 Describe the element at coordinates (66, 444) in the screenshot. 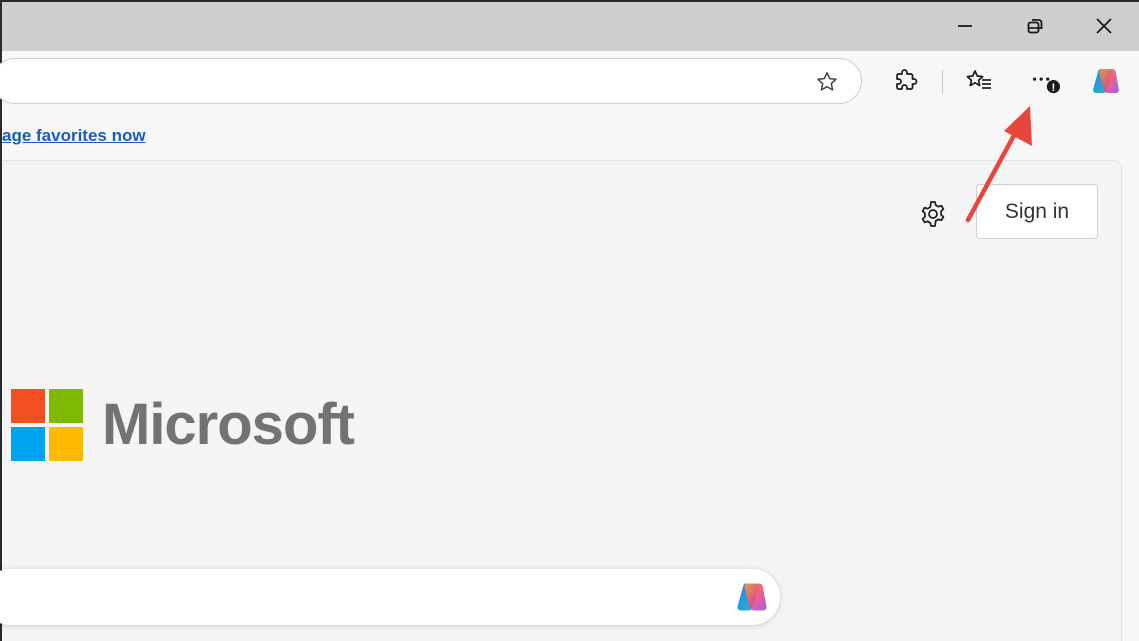

I see `logo-yellow-square` at that location.